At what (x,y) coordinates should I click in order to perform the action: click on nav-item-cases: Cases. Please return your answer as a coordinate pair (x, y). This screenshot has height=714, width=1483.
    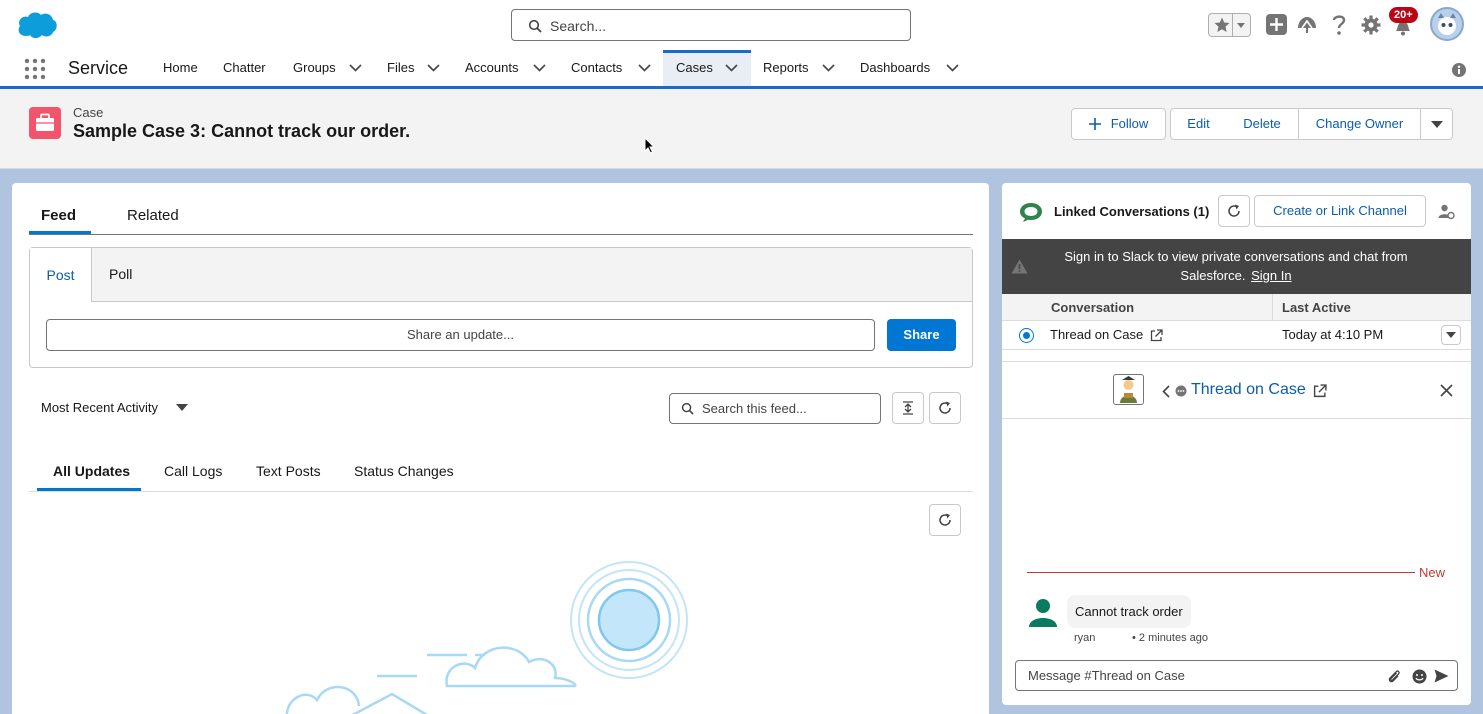
    Looking at the image, I should click on (707, 68).